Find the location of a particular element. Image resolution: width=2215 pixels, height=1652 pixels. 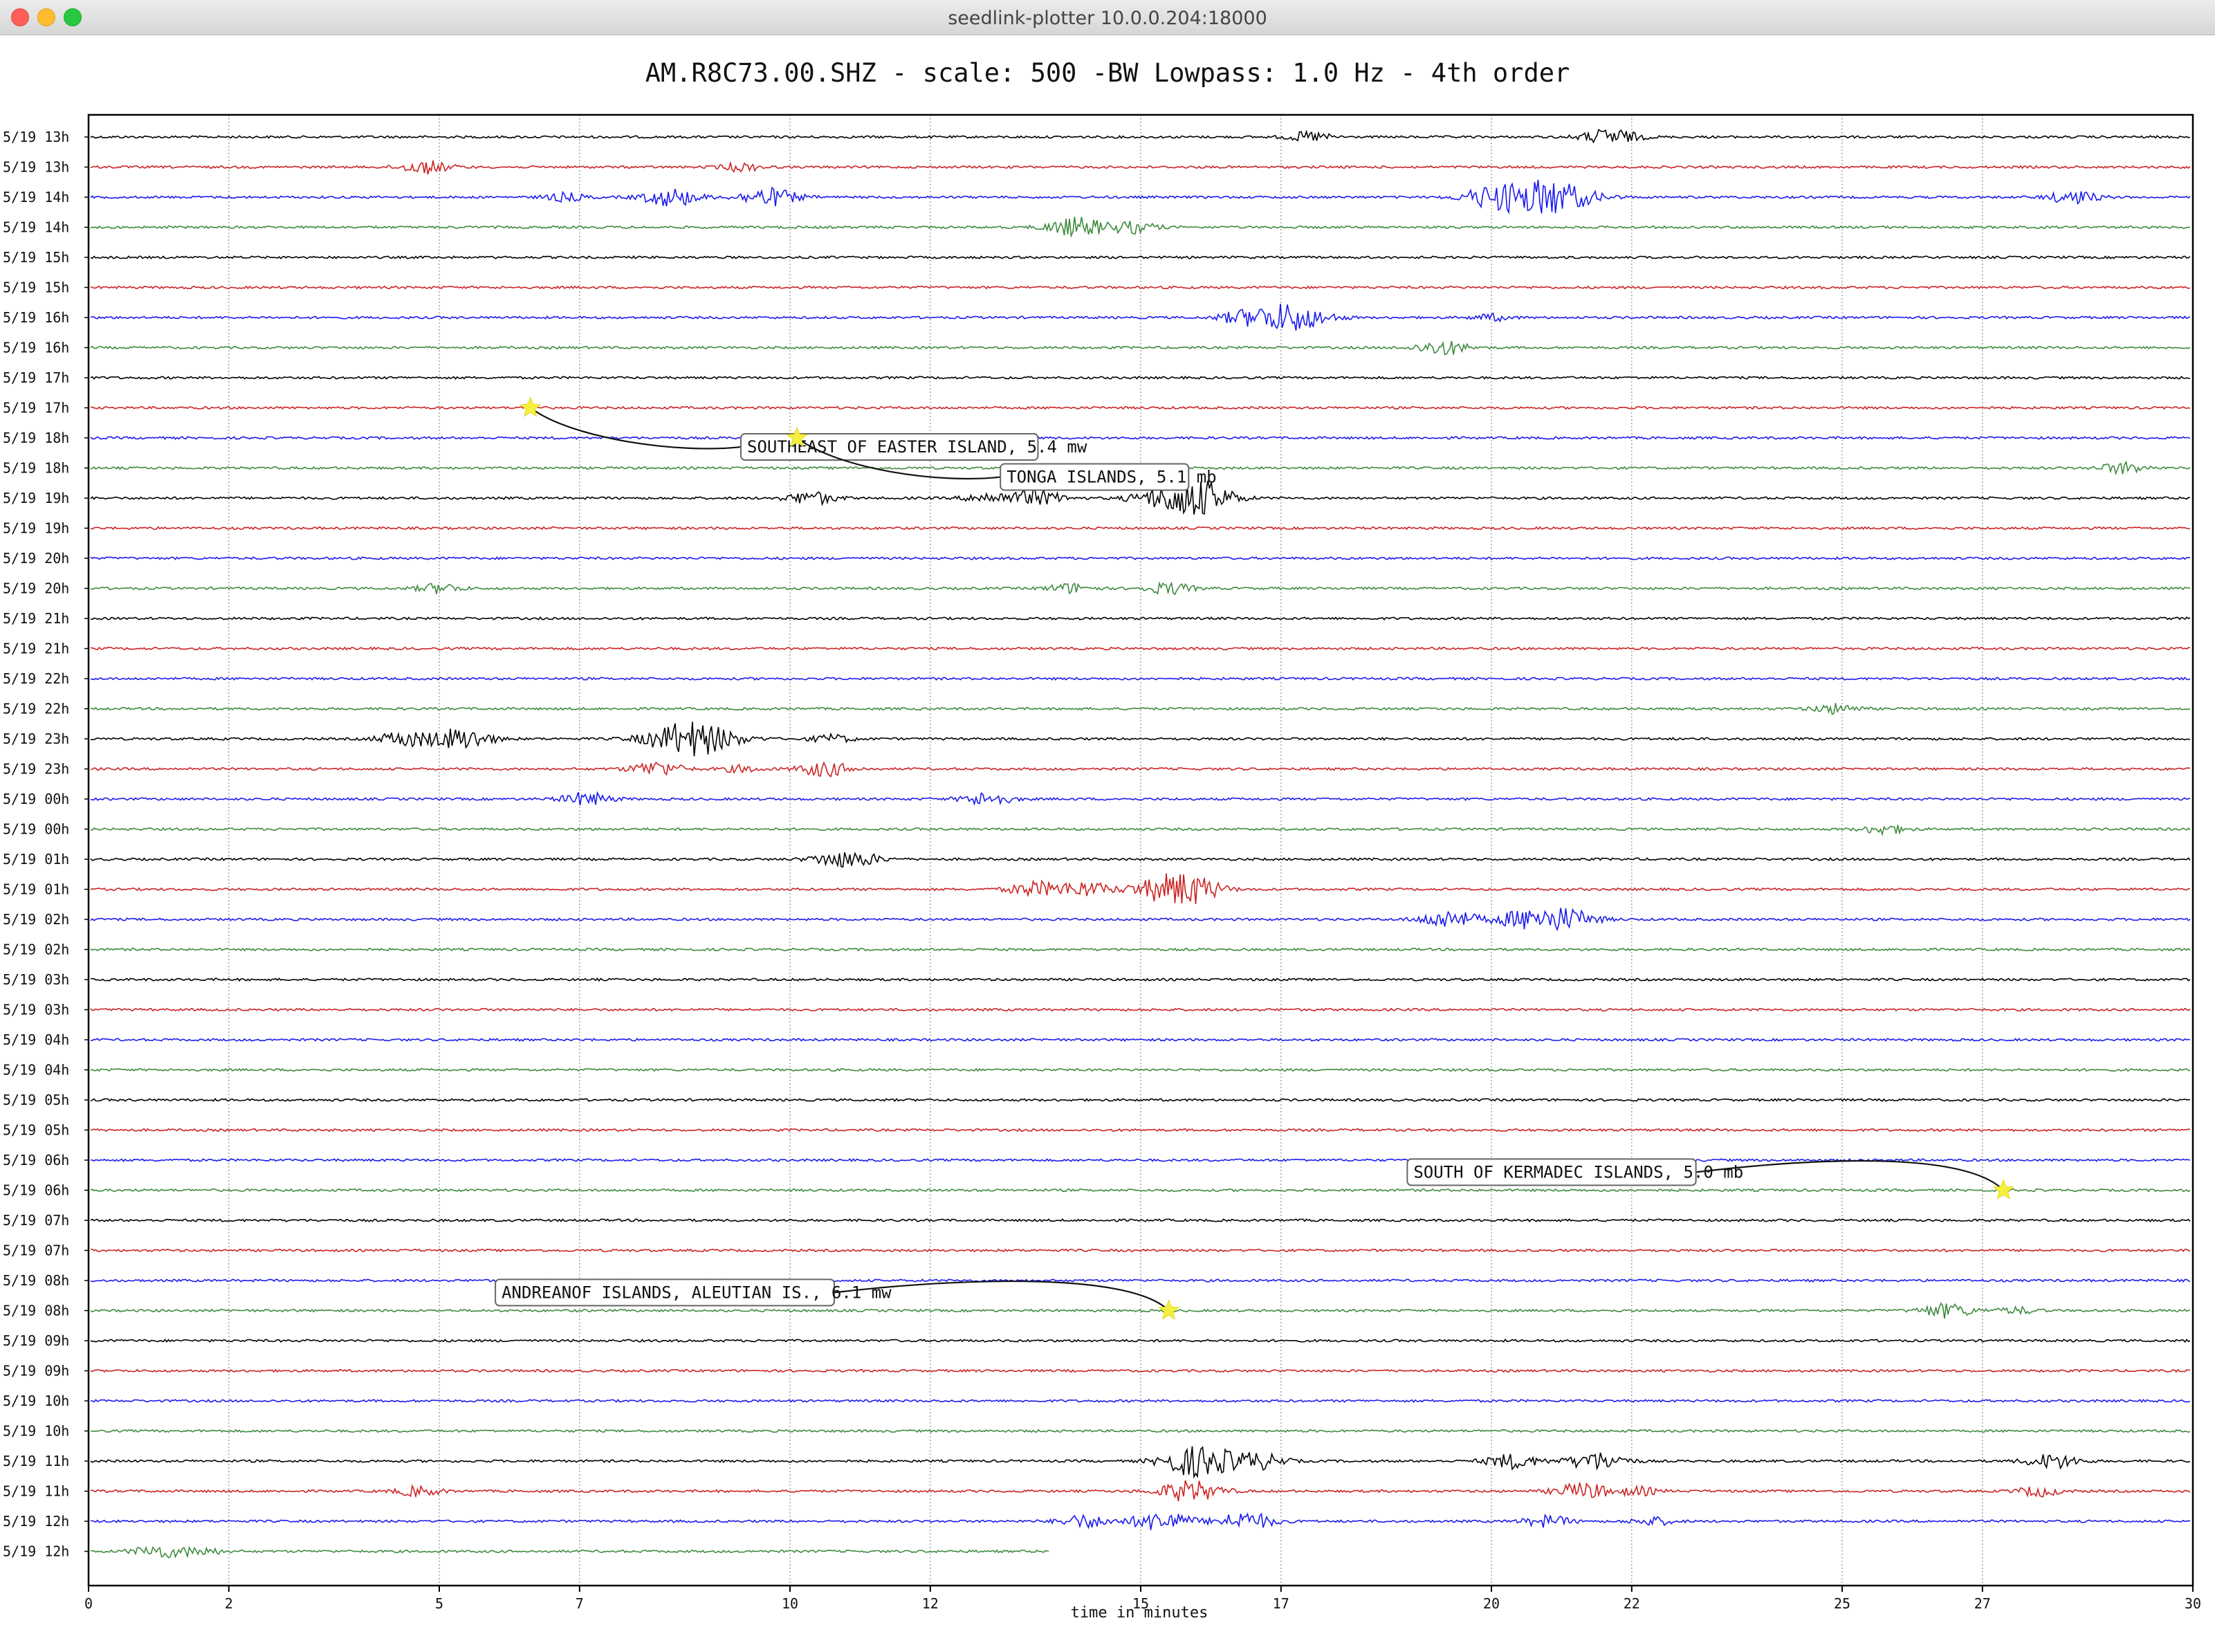

event-annotation: SOUTH OF KERMADEC ISLANDS, 5.0 mb is located at coordinates (1710, 1179).